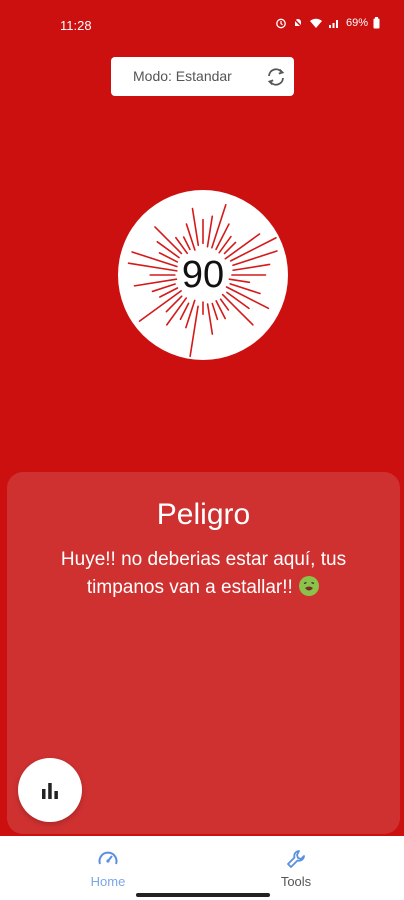 Image resolution: width=404 pixels, height=900 pixels. What do you see at coordinates (298, 23) in the screenshot?
I see `dnd-icon` at bounding box center [298, 23].